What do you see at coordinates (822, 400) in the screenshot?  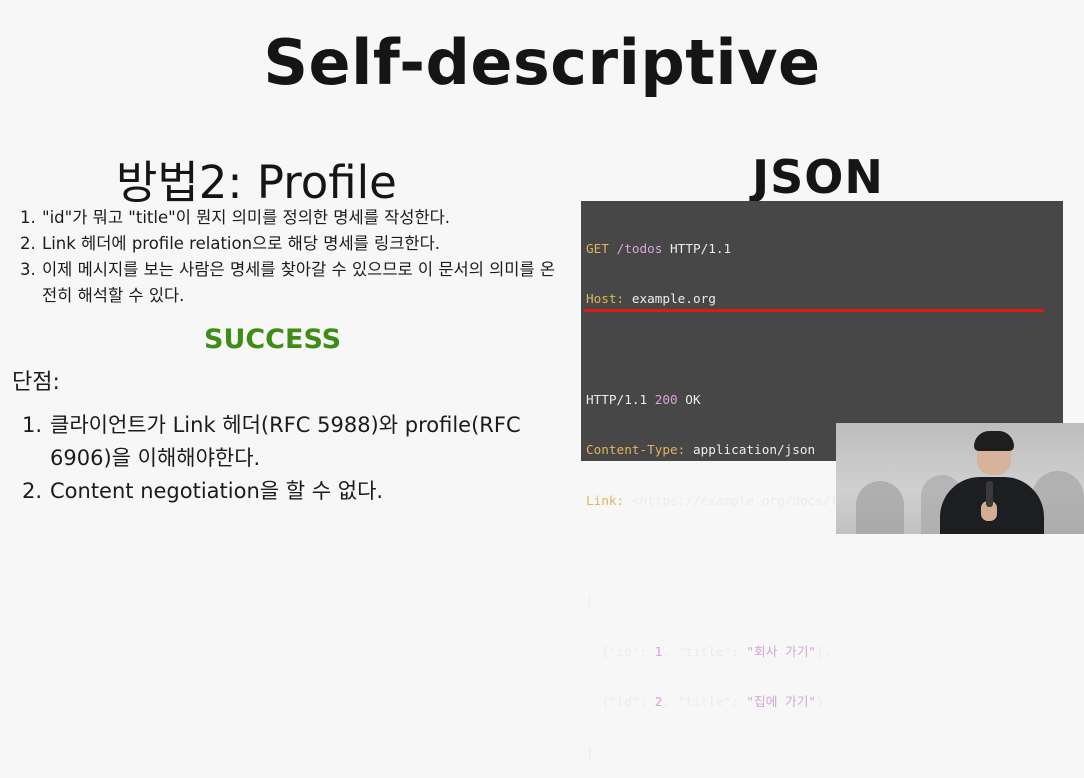 I see `status-line: HTTP/1.1 200 OK` at bounding box center [822, 400].